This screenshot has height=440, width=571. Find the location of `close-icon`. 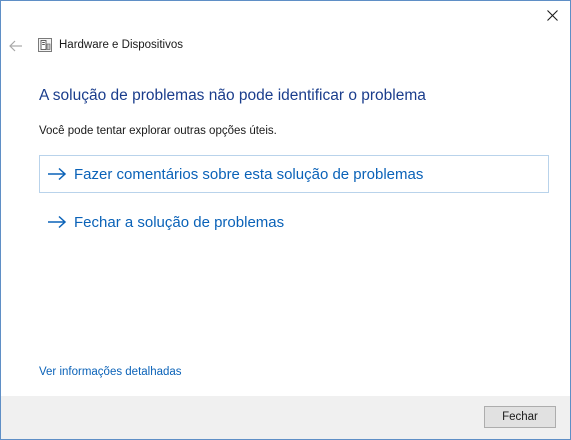

close-icon is located at coordinates (552, 15).